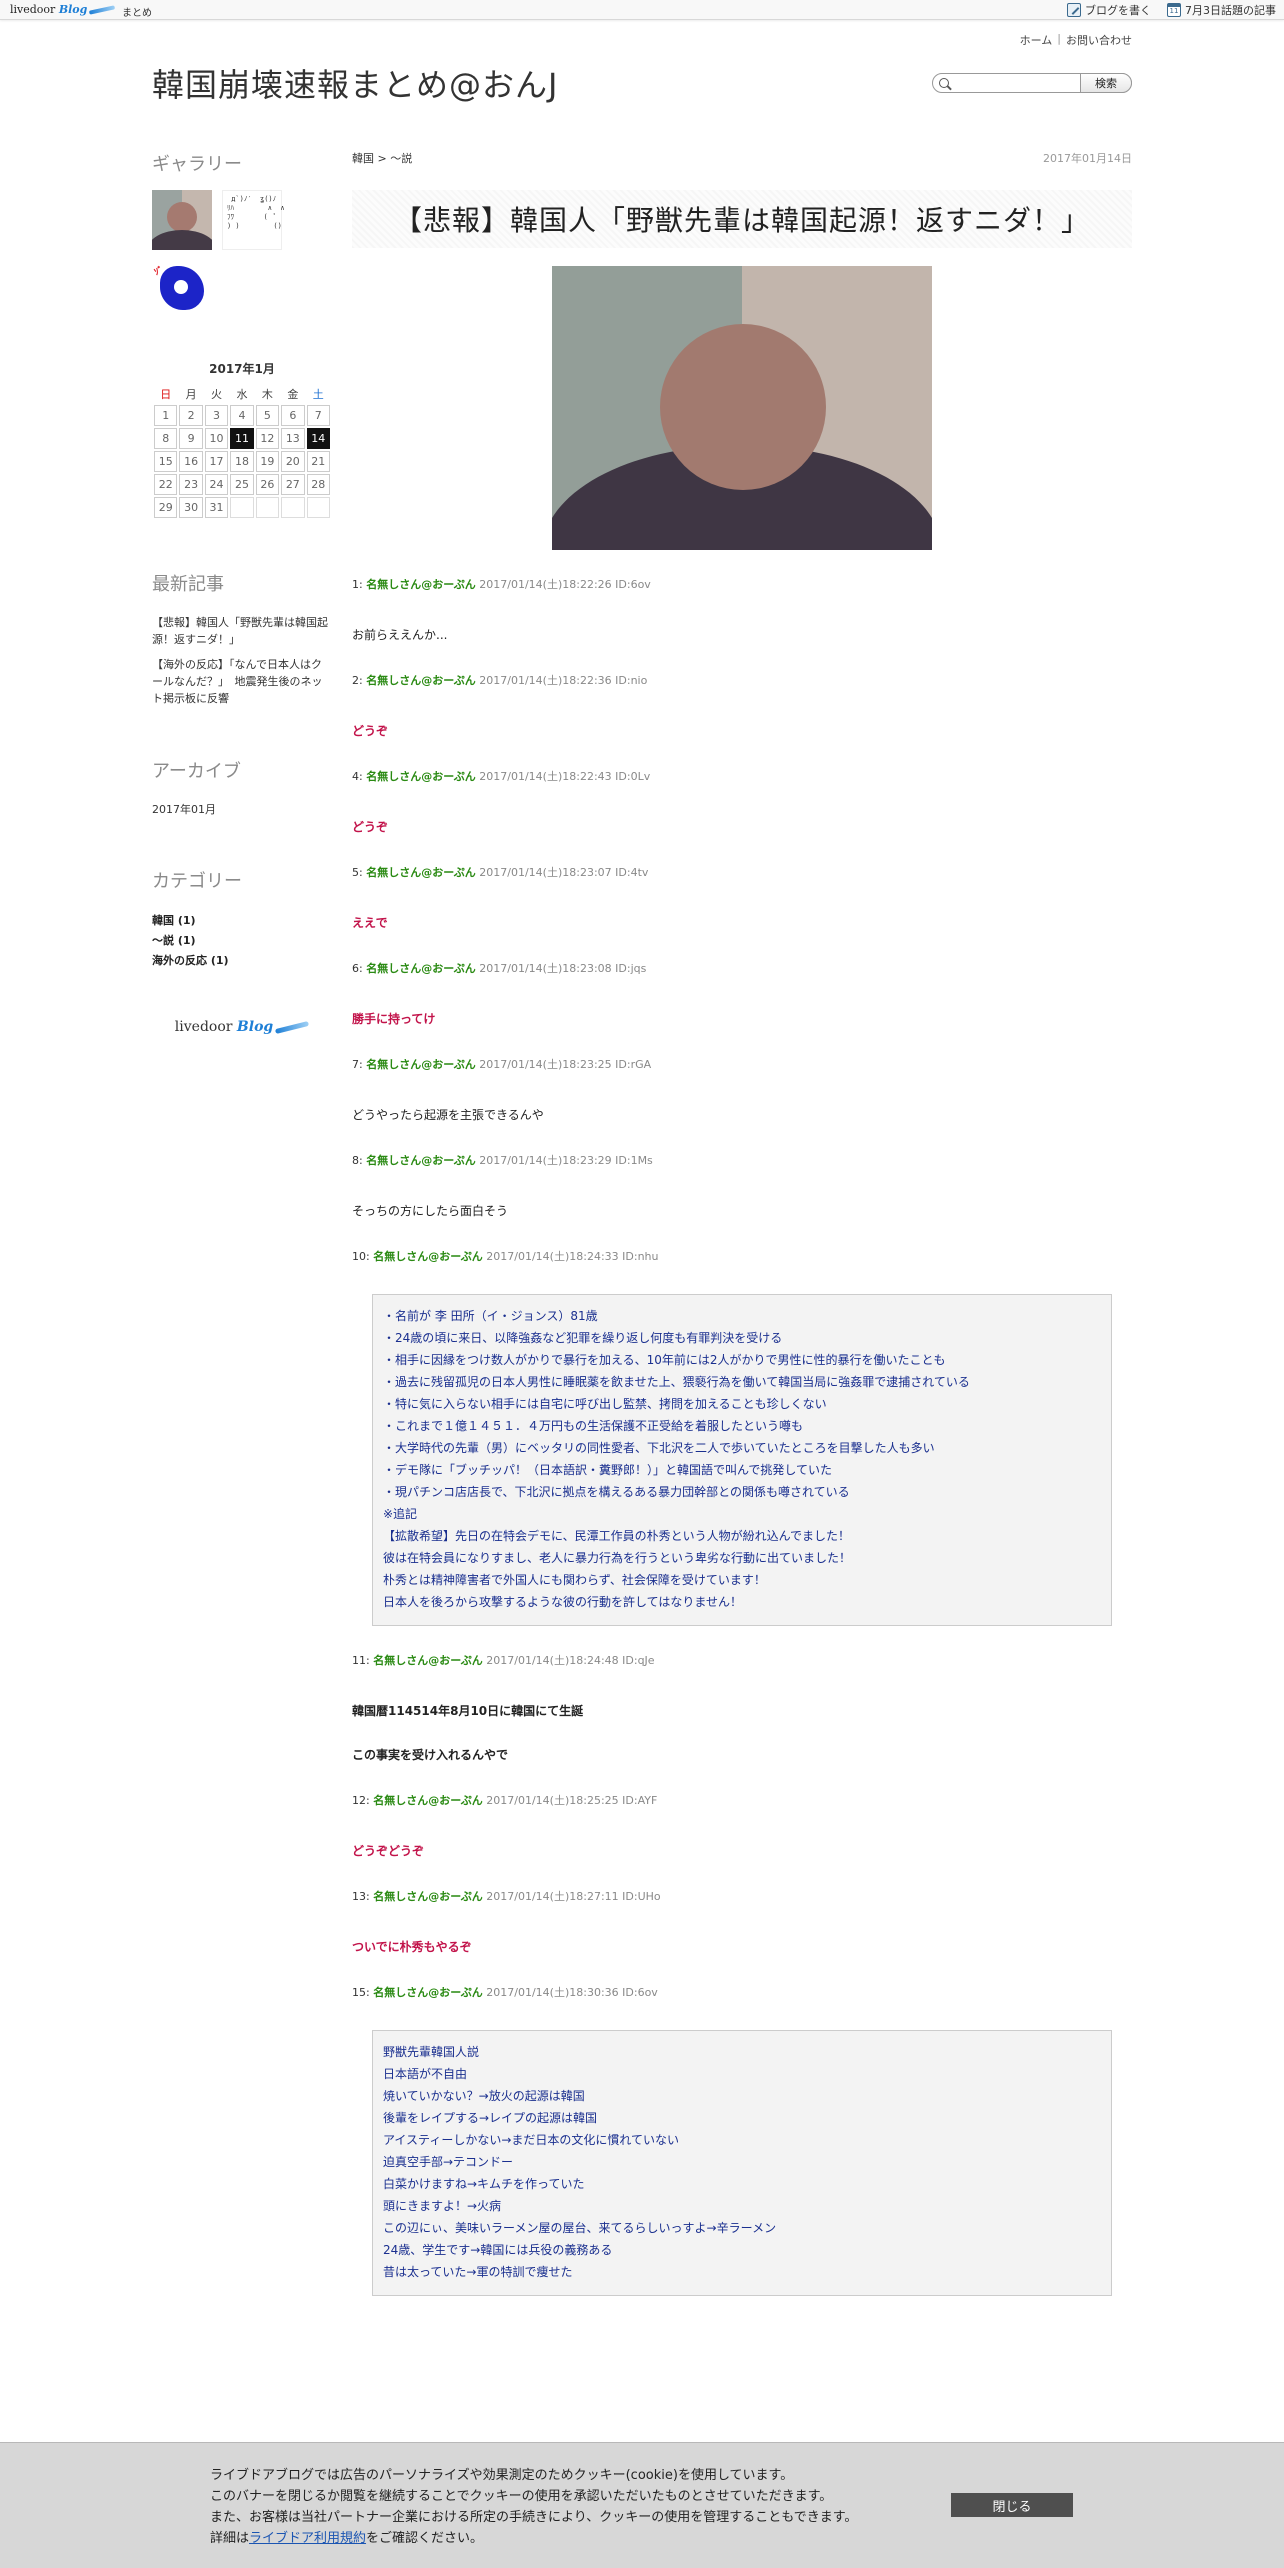  Describe the element at coordinates (412, 1947) in the screenshot. I see `comment-body: ついでに朴秀もやるぞ` at that location.